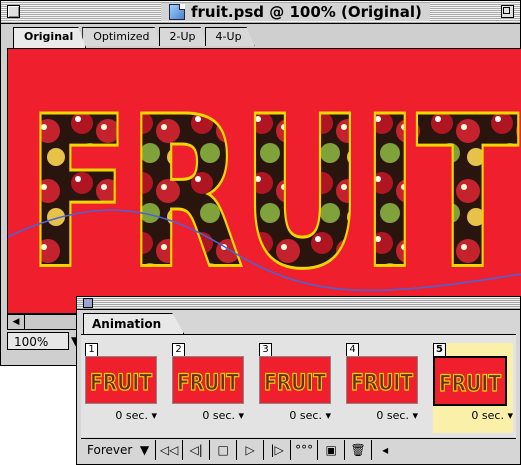 Image resolution: width=521 pixels, height=465 pixels. Describe the element at coordinates (265, 350) in the screenshot. I see `frame-number: 3` at that location.